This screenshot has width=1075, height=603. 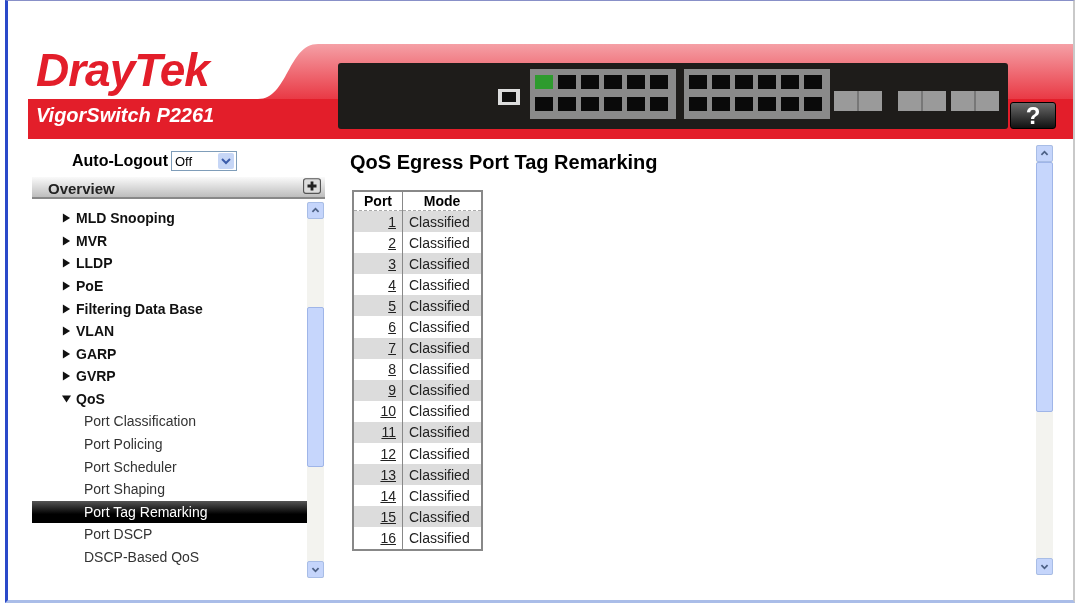 What do you see at coordinates (312, 186) in the screenshot?
I see `expand-plus-icon` at bounding box center [312, 186].